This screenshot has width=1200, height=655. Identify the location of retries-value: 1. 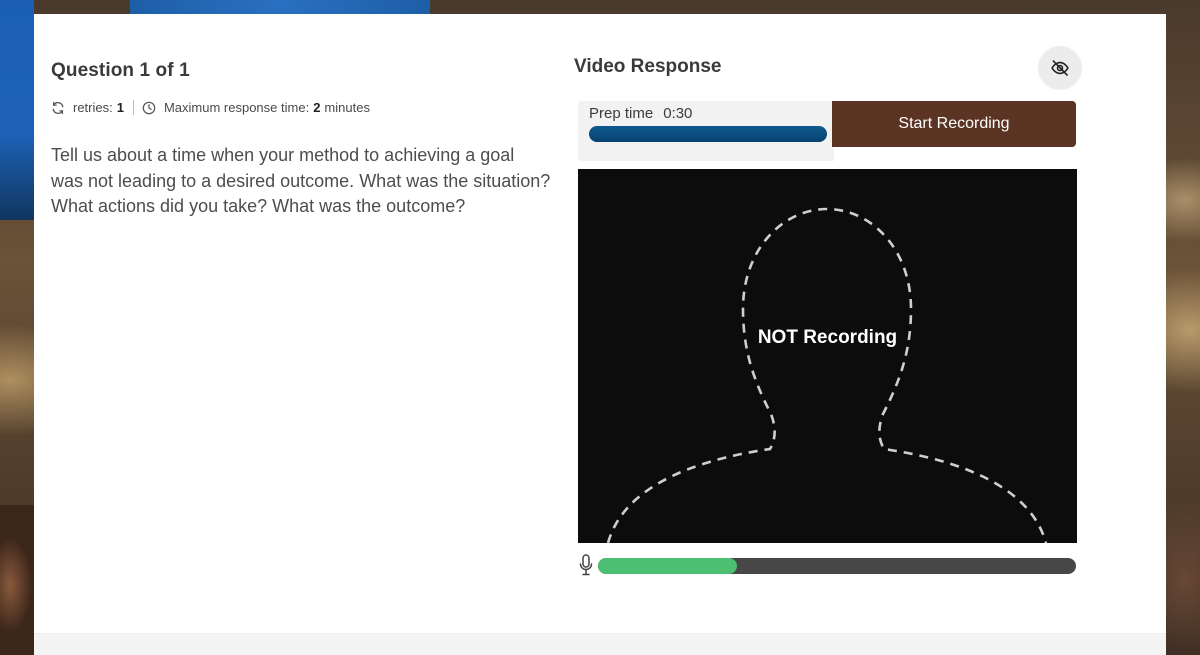
(120, 107).